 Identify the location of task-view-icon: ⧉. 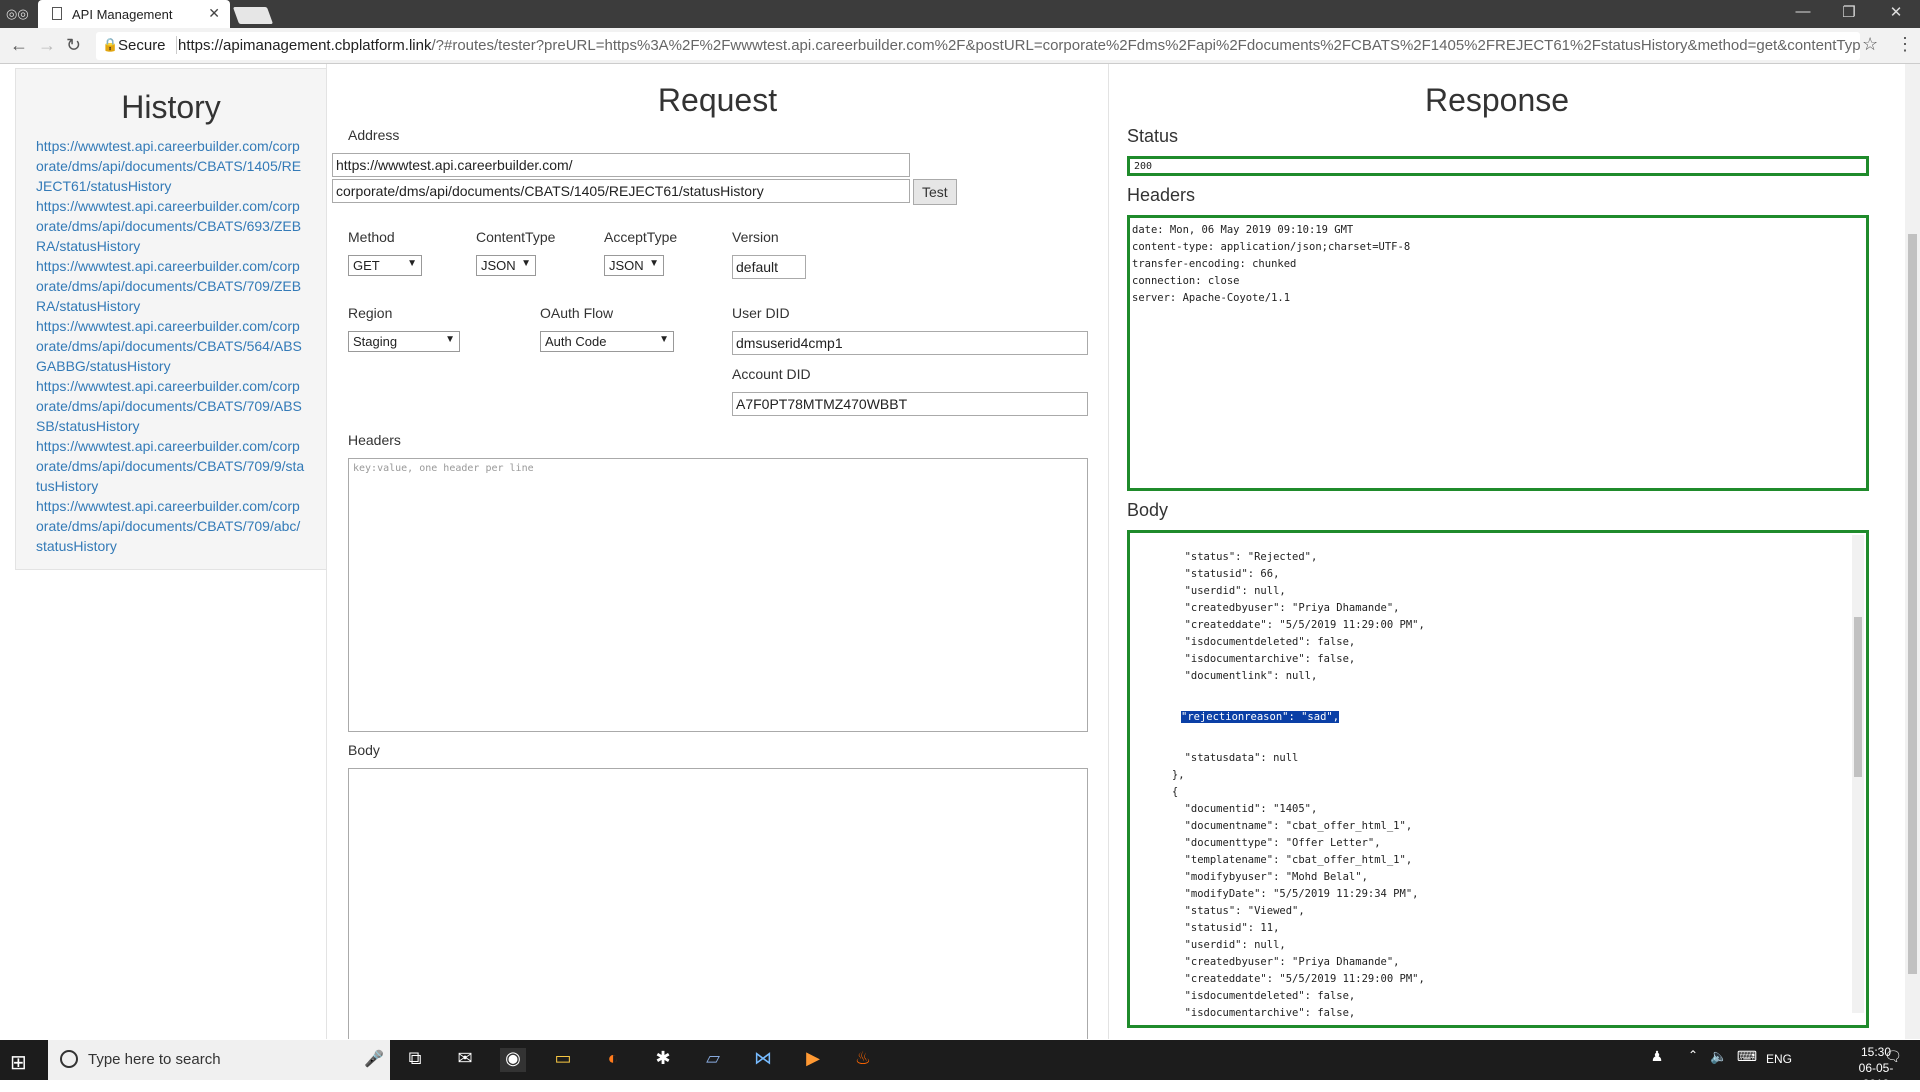
(415, 1060).